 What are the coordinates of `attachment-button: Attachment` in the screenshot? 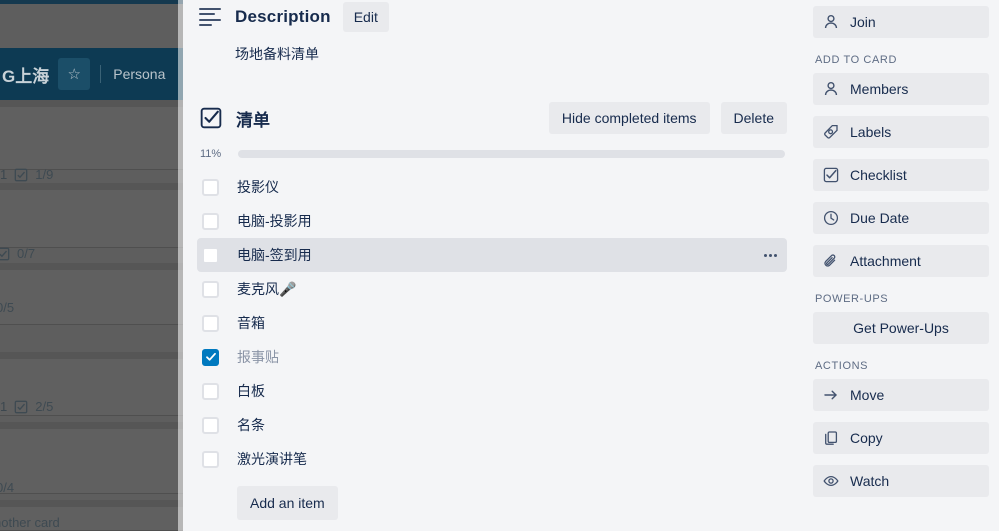 It's located at (901, 261).